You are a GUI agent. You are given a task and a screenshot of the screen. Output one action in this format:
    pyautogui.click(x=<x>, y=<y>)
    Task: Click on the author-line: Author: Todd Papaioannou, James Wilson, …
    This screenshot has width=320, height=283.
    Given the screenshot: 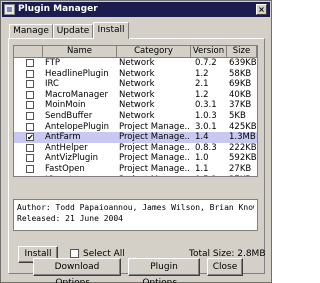 What is the action you would take?
    pyautogui.click(x=135, y=207)
    